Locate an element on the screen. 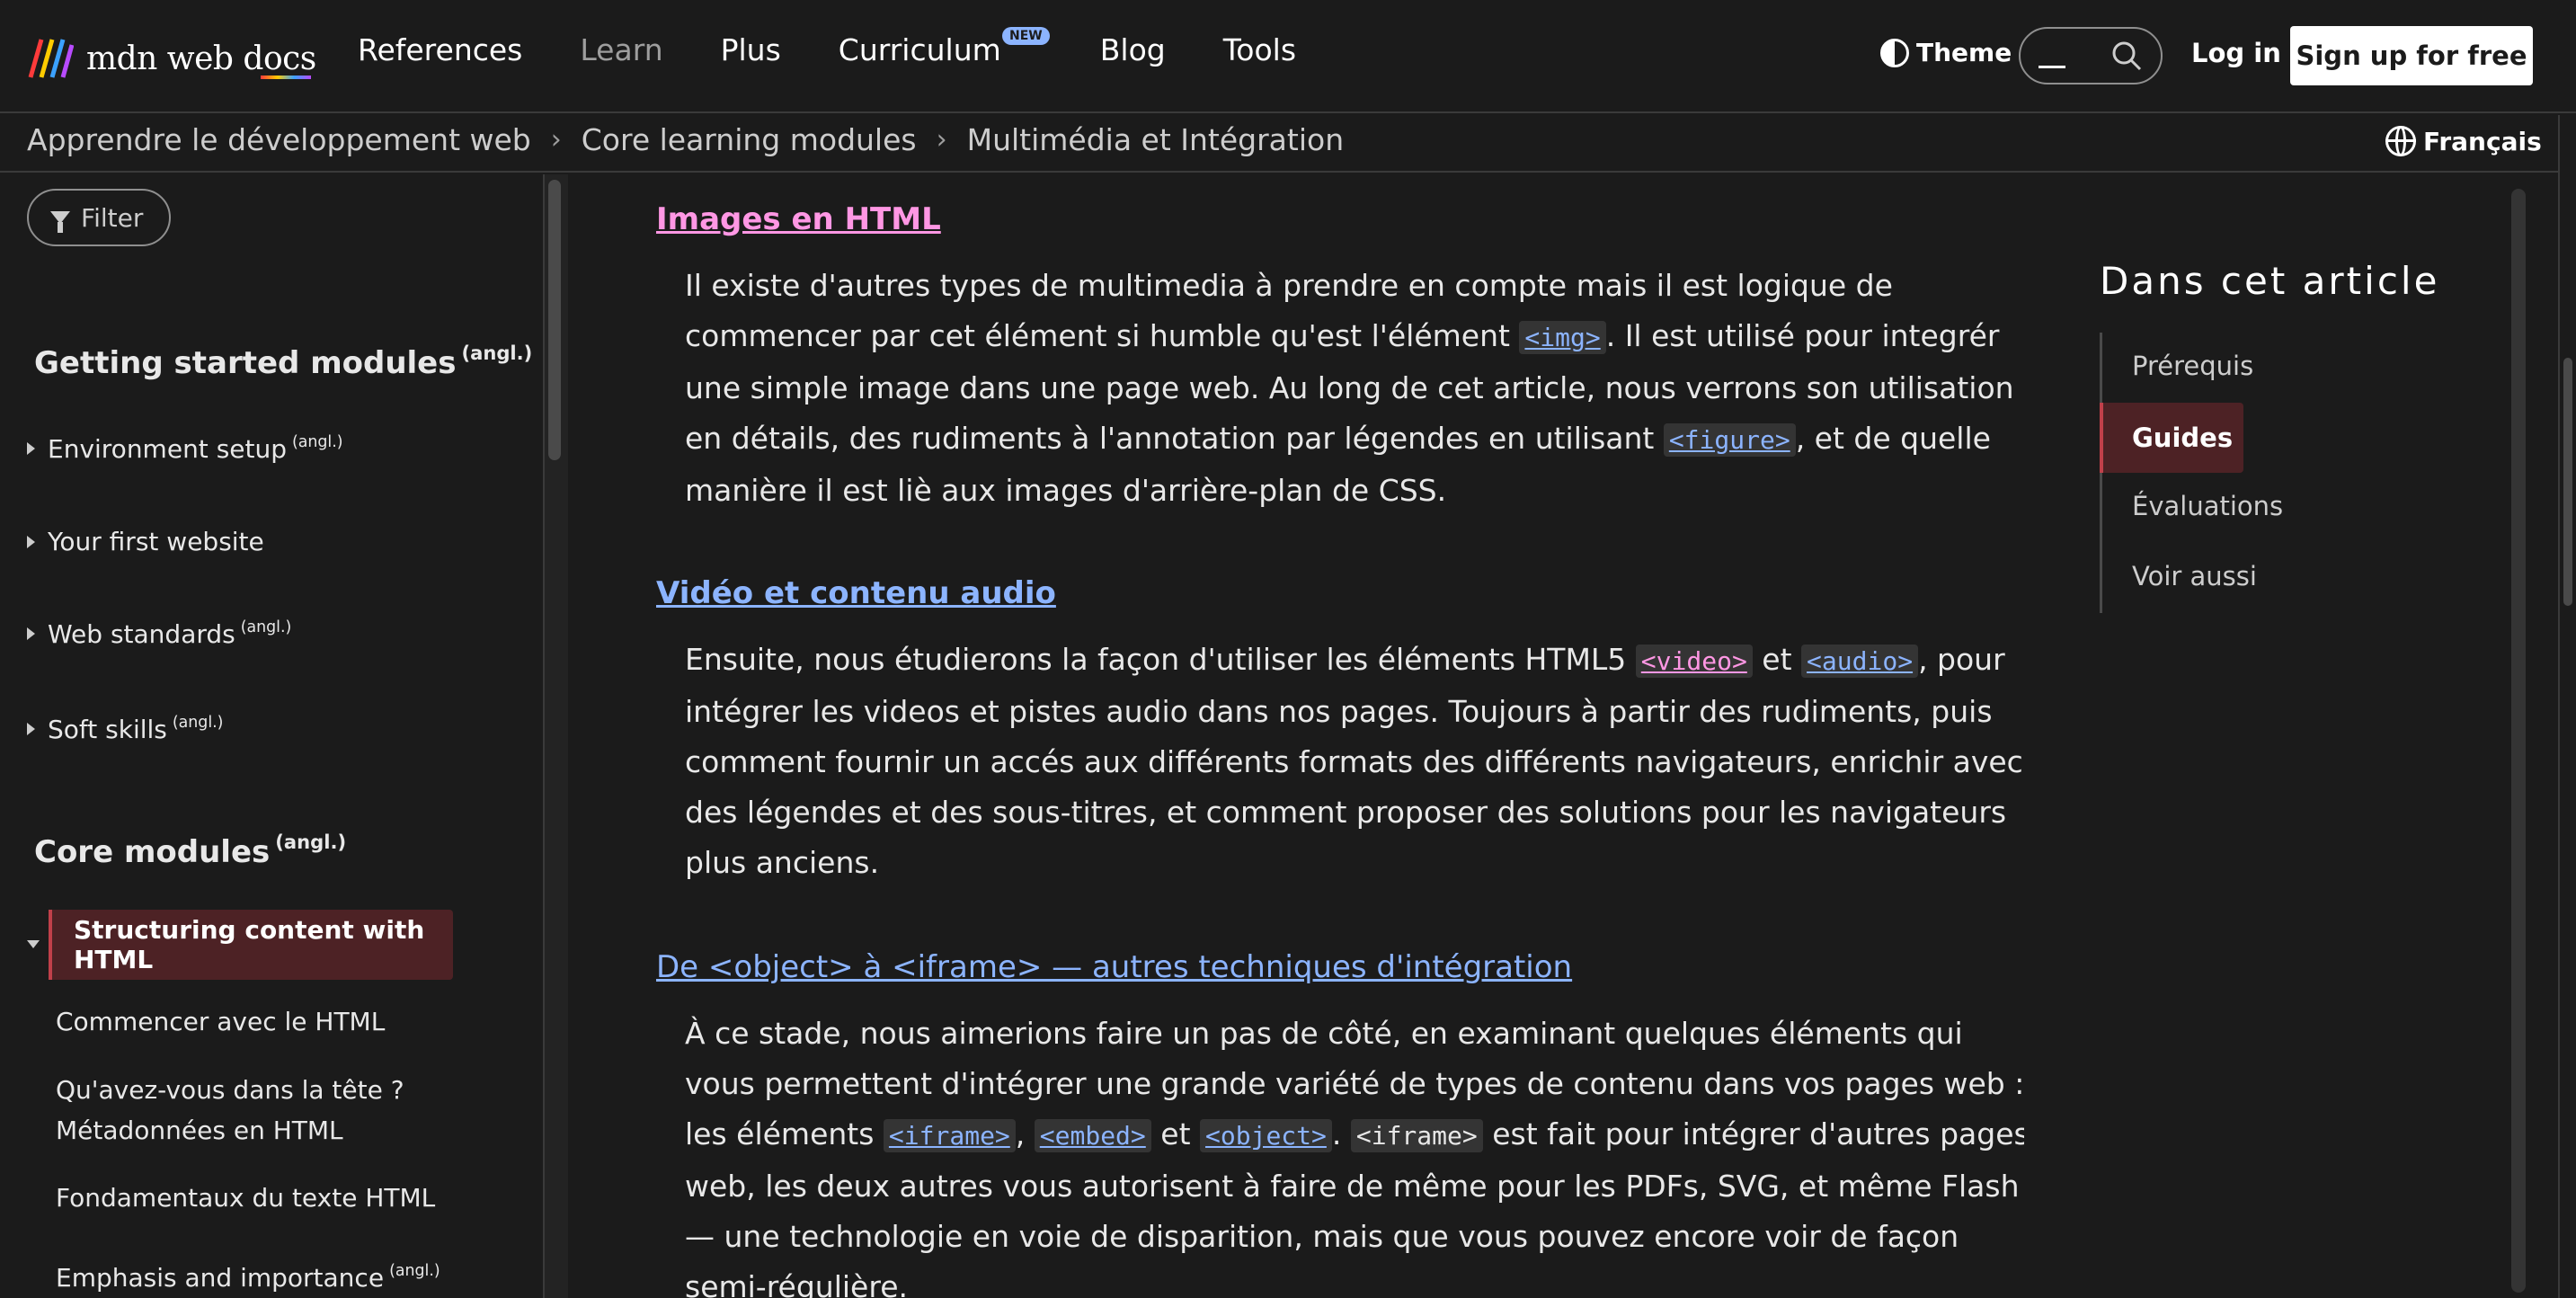  caret-down-icon is located at coordinates (33, 944).